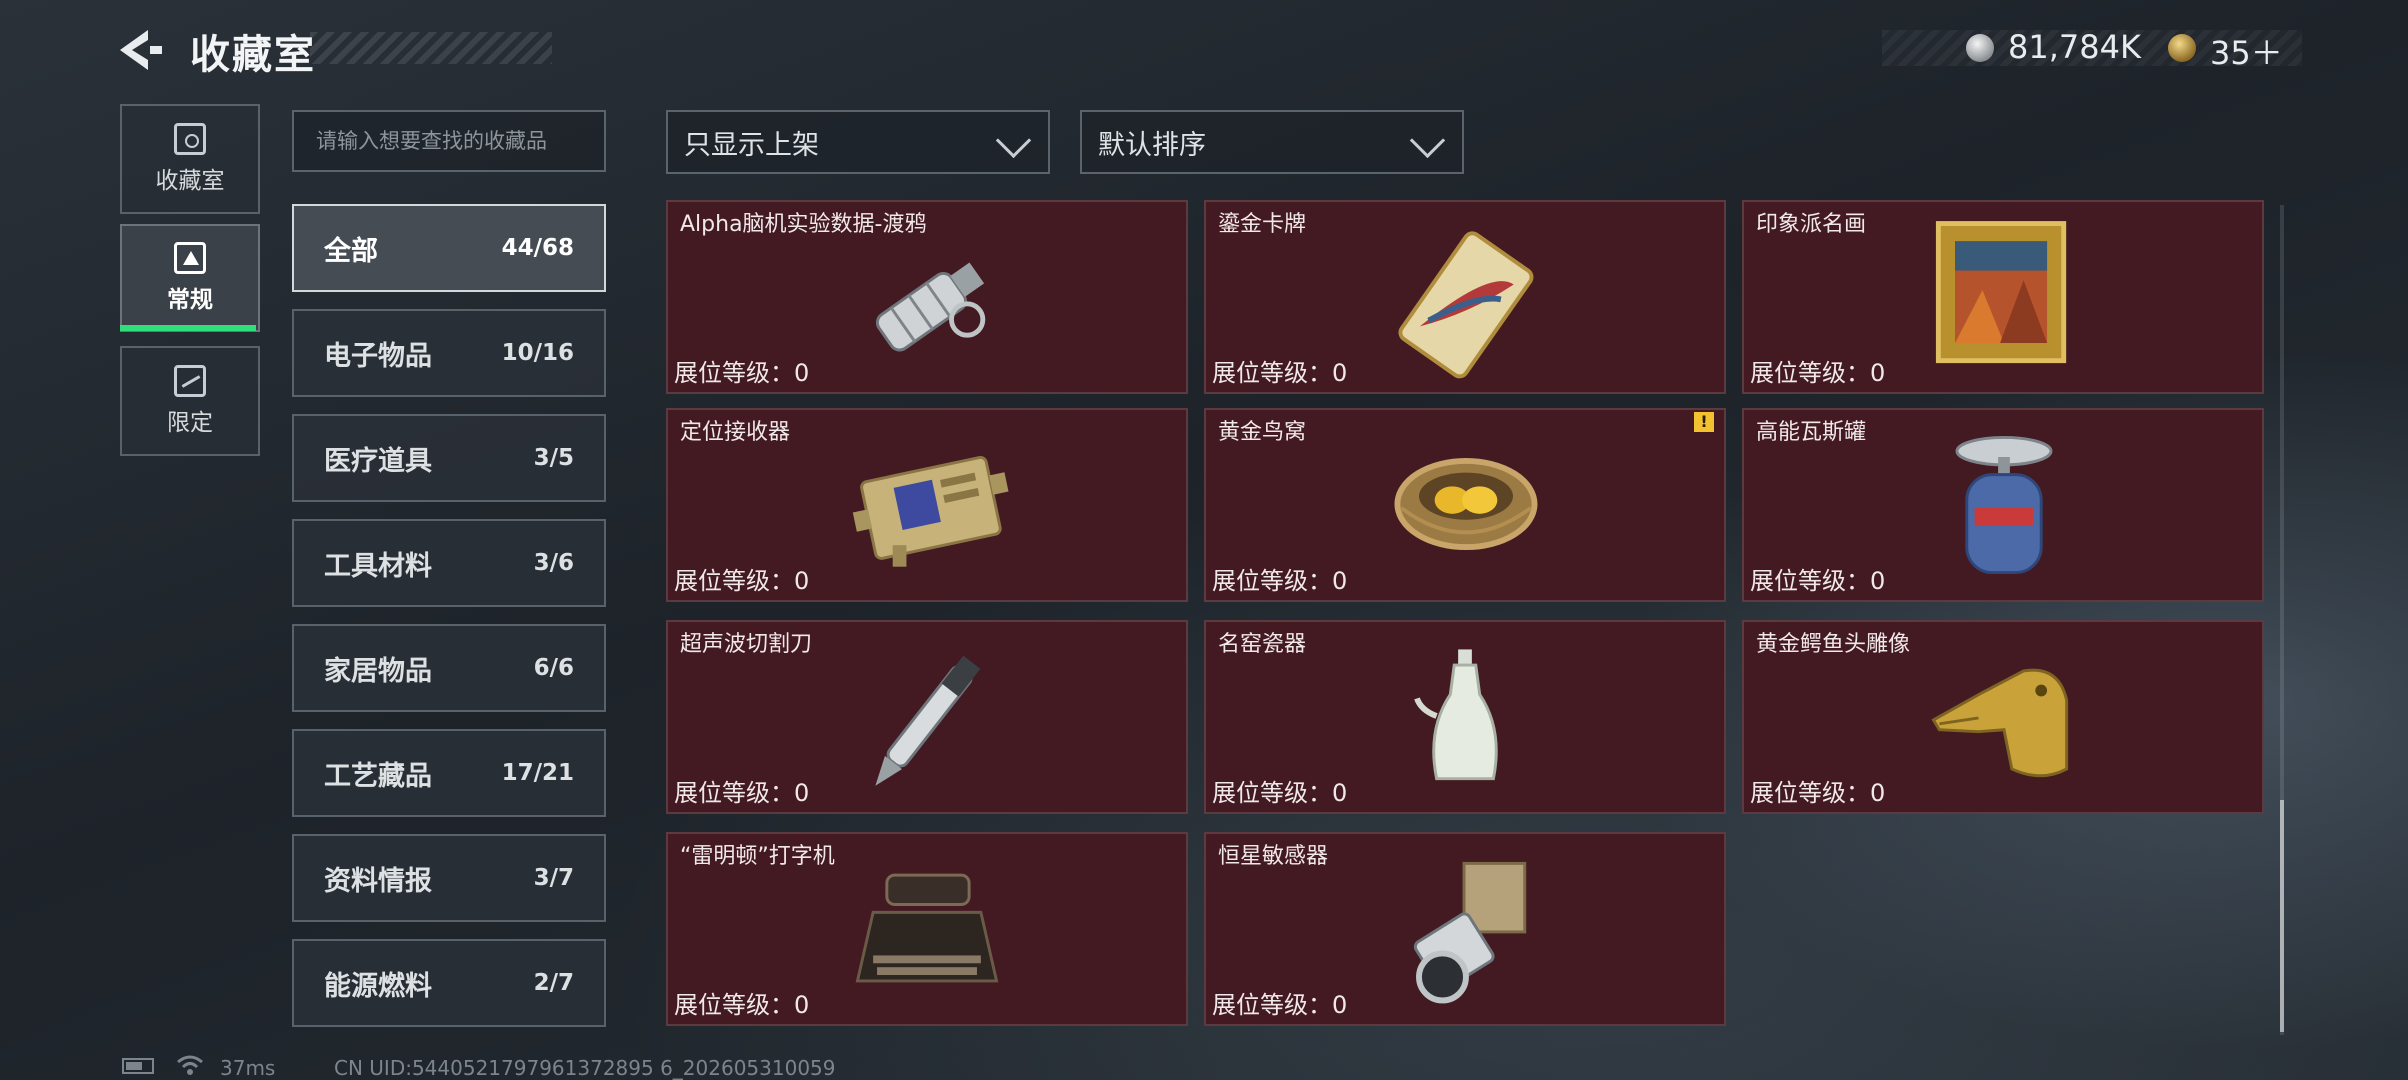  What do you see at coordinates (248, 1068) in the screenshot?
I see `ping-text: 37ms` at bounding box center [248, 1068].